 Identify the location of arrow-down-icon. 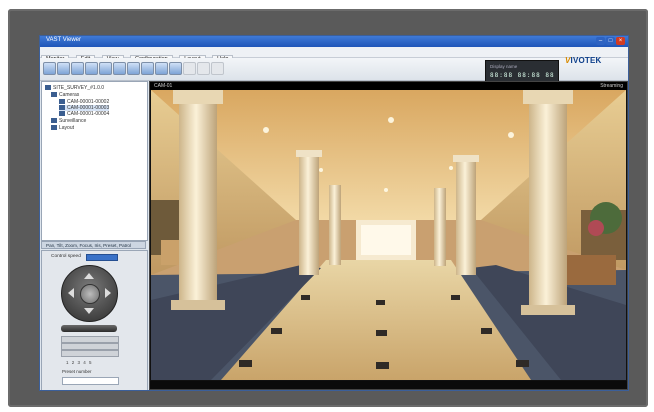
(89, 313).